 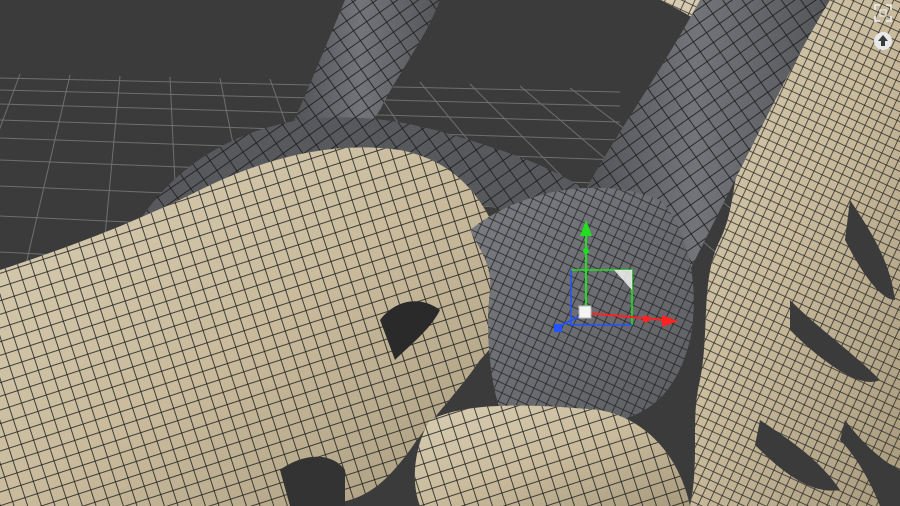 I want to click on gizmo-x-handle, so click(x=646, y=319).